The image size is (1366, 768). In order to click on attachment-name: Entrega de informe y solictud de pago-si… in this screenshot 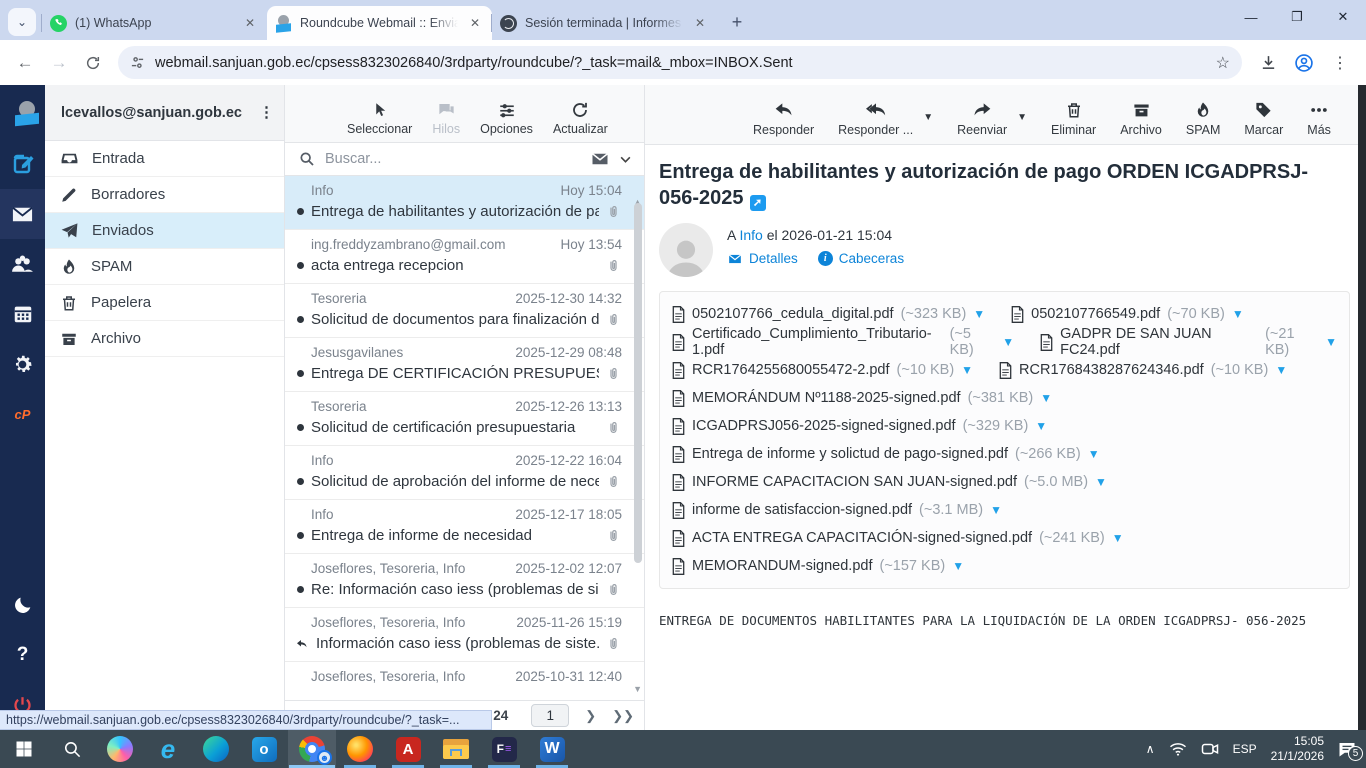, I will do `click(850, 454)`.